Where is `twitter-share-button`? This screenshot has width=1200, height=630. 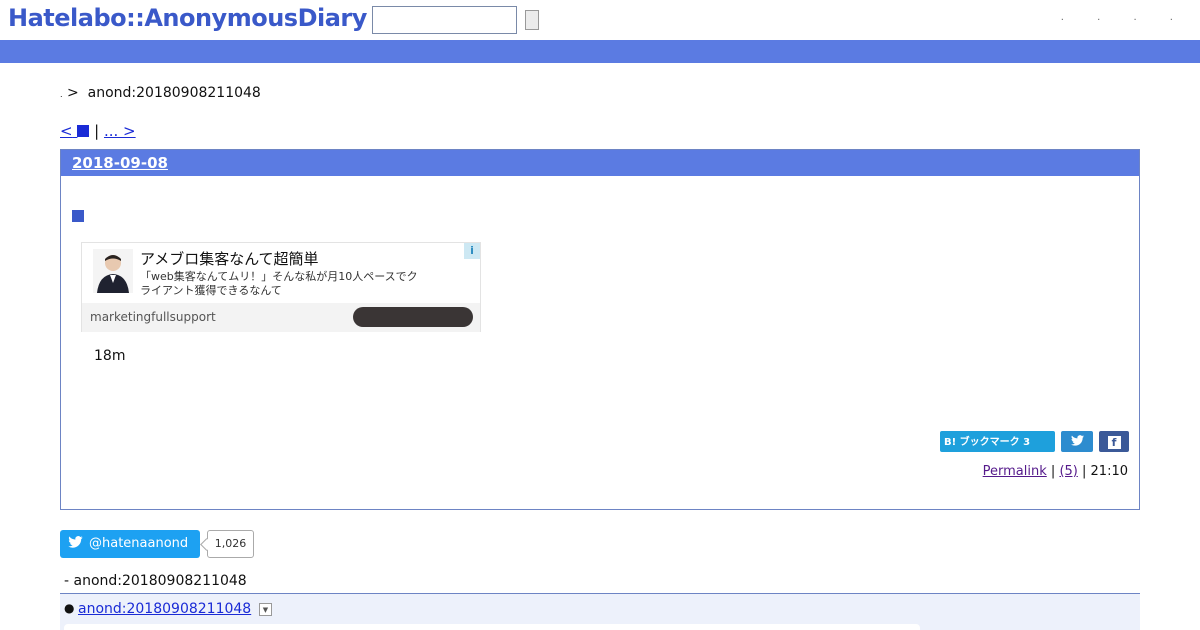
twitter-share-button is located at coordinates (1077, 441).